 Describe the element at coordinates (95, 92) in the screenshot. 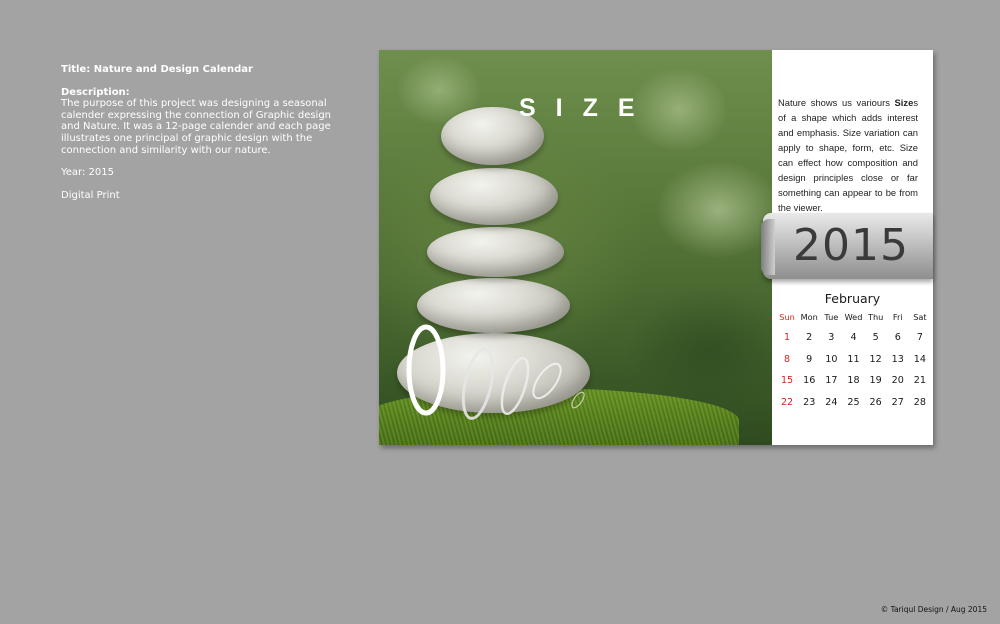

I see `description-label: Description:` at that location.